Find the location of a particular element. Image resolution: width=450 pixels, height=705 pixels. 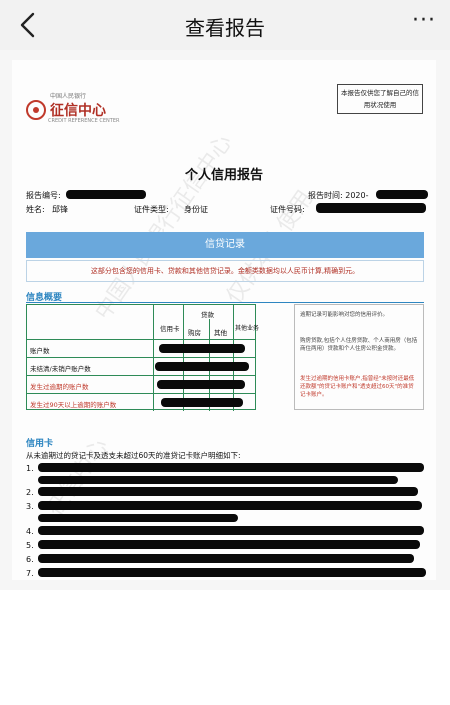

redacted-report-time is located at coordinates (402, 194).